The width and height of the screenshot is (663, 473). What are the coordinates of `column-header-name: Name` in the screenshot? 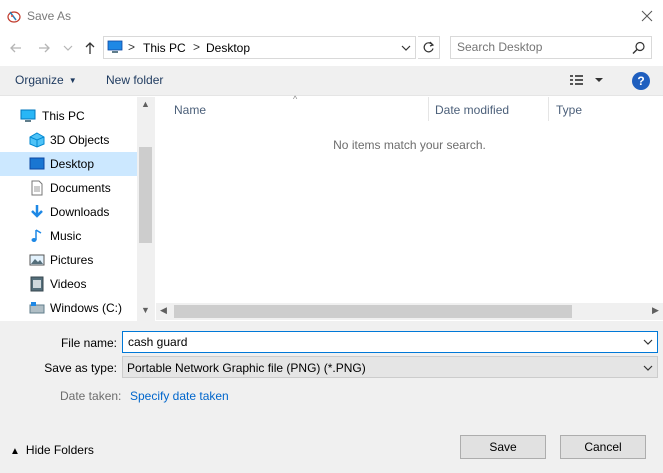 It's located at (190, 110).